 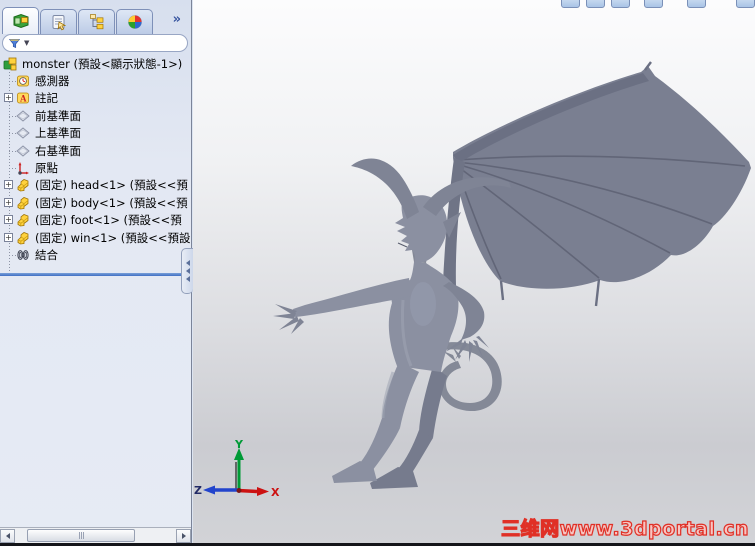 What do you see at coordinates (58, 133) in the screenshot?
I see `tree-item-label: 上基準面` at bounding box center [58, 133].